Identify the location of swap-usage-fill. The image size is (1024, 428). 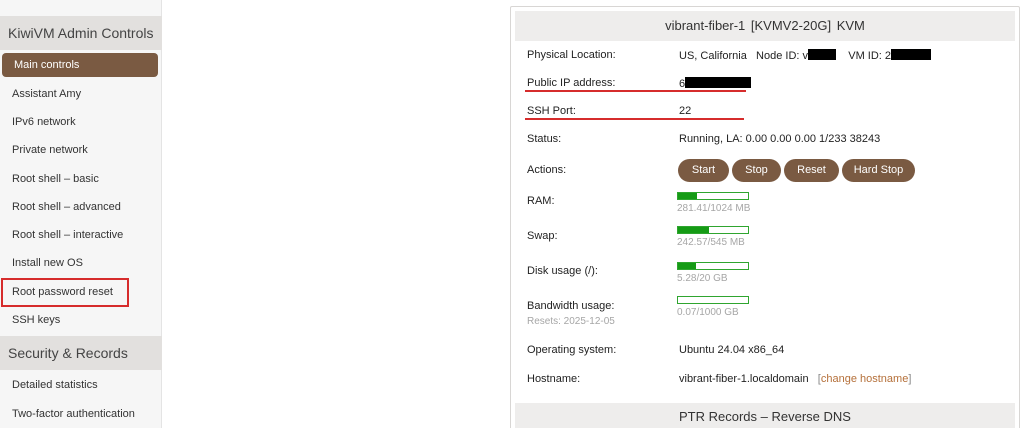
(694, 230).